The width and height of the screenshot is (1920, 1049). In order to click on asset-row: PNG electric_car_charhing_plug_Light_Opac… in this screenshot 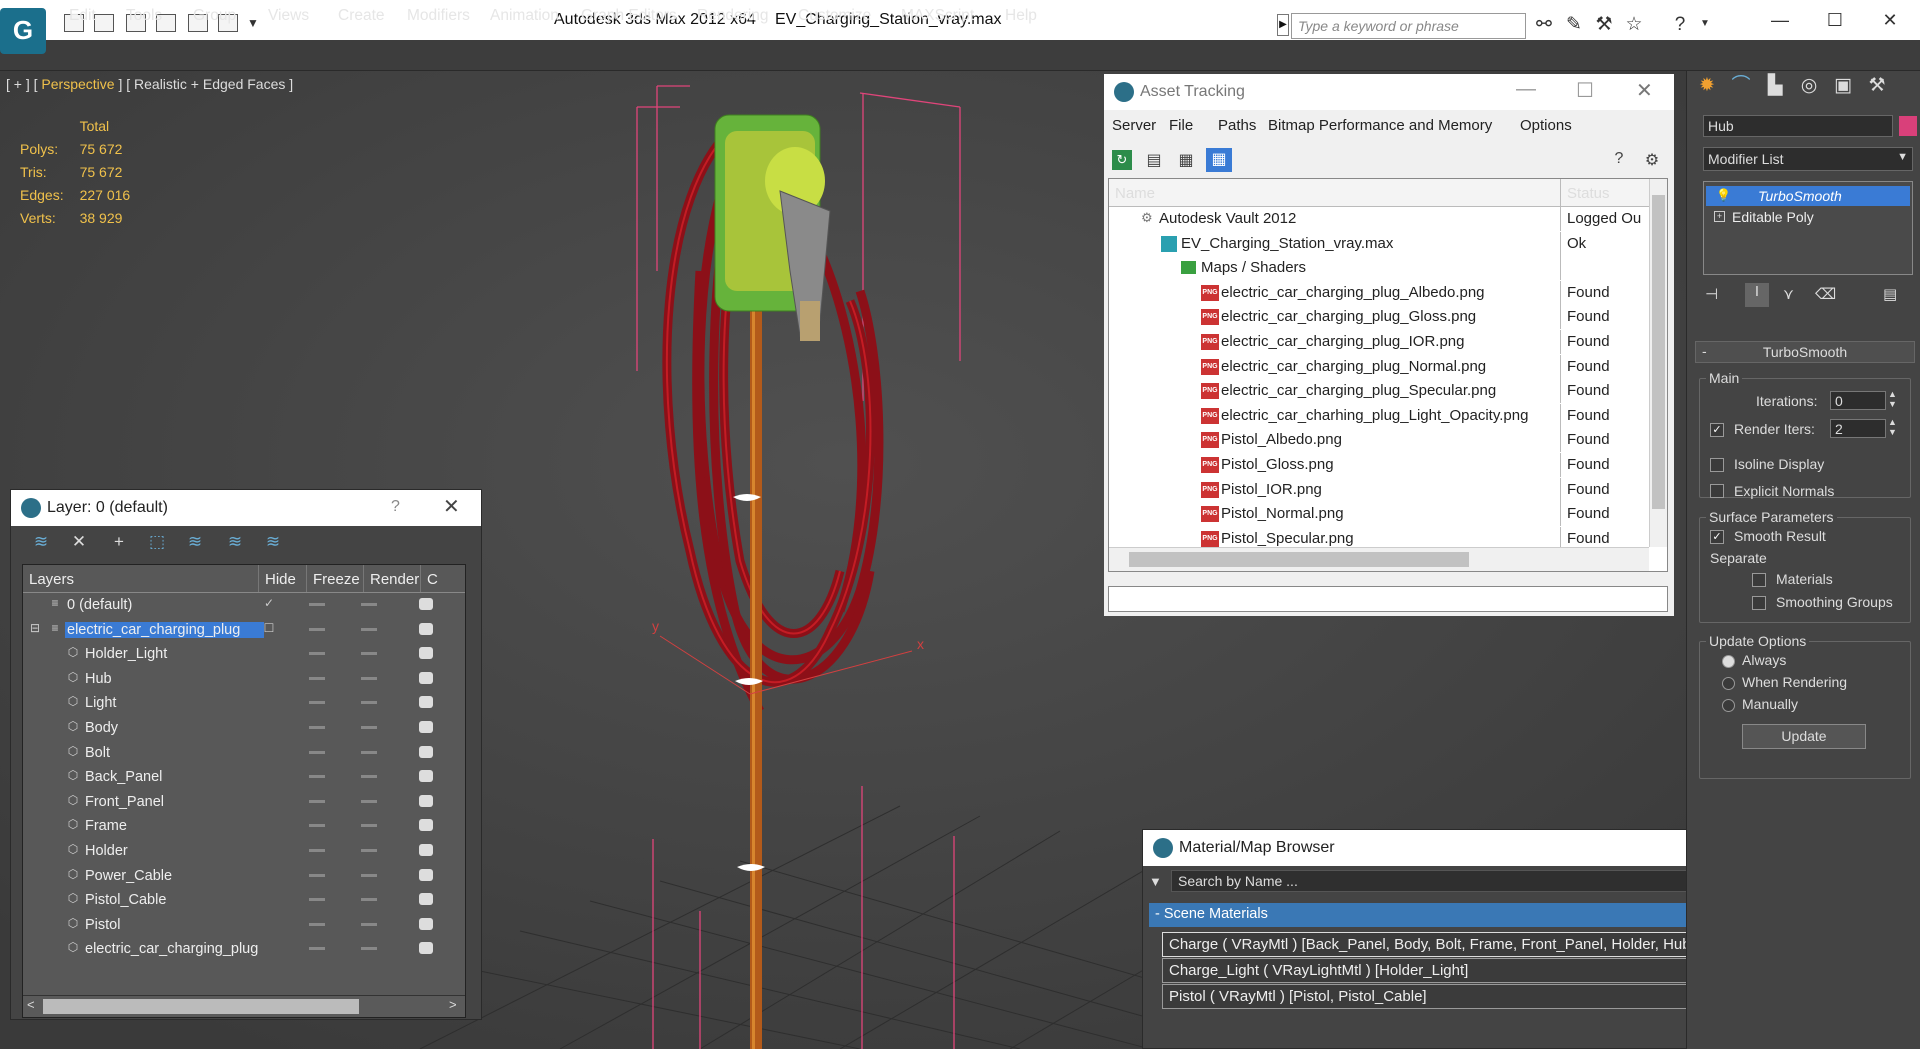, I will do `click(1379, 415)`.